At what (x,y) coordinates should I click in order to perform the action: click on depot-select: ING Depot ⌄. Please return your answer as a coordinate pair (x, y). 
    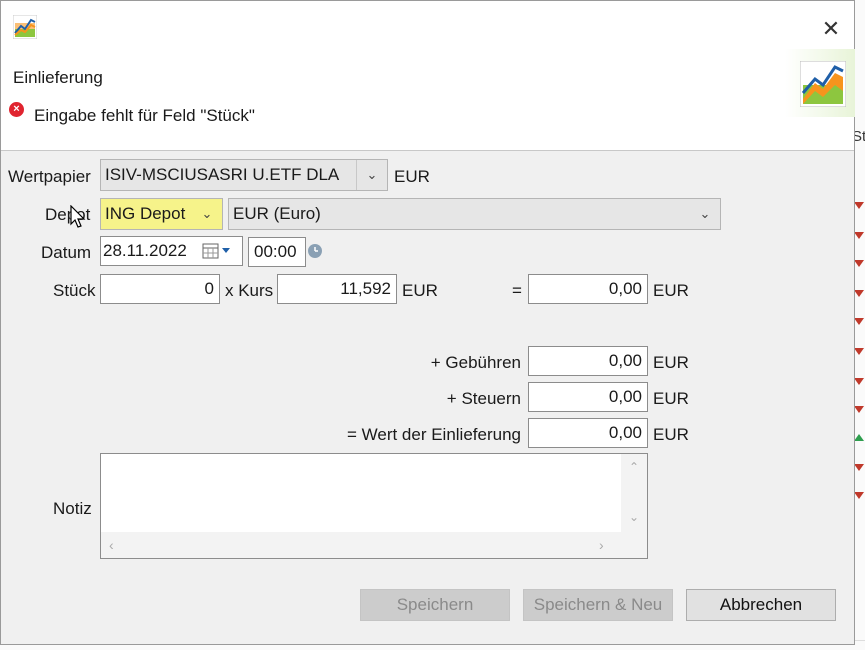
    Looking at the image, I should click on (161, 214).